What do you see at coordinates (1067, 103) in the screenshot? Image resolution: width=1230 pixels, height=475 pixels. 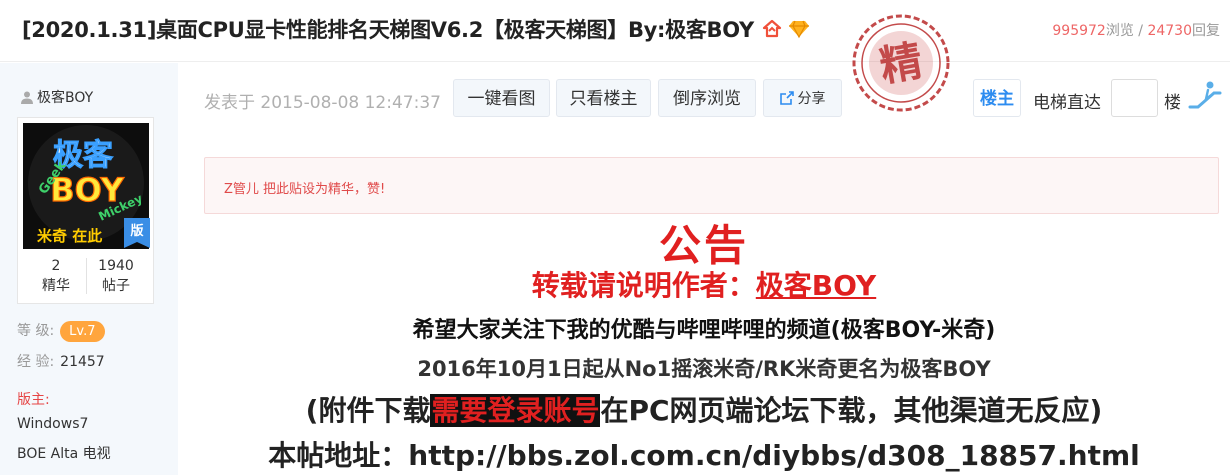 I see `elevator-label: 电梯直达` at bounding box center [1067, 103].